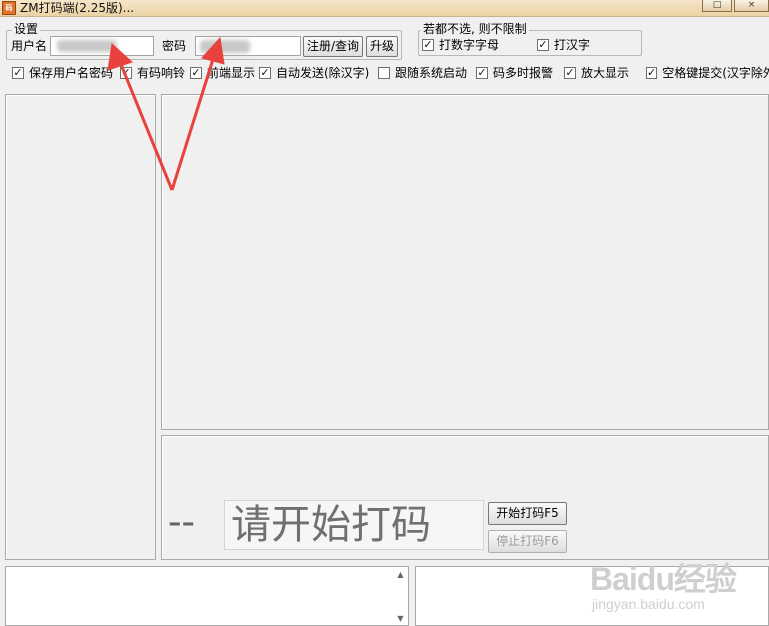 This screenshot has height=626, width=769. I want to click on watermark-logo-text: Baidu经验, so click(663, 579).